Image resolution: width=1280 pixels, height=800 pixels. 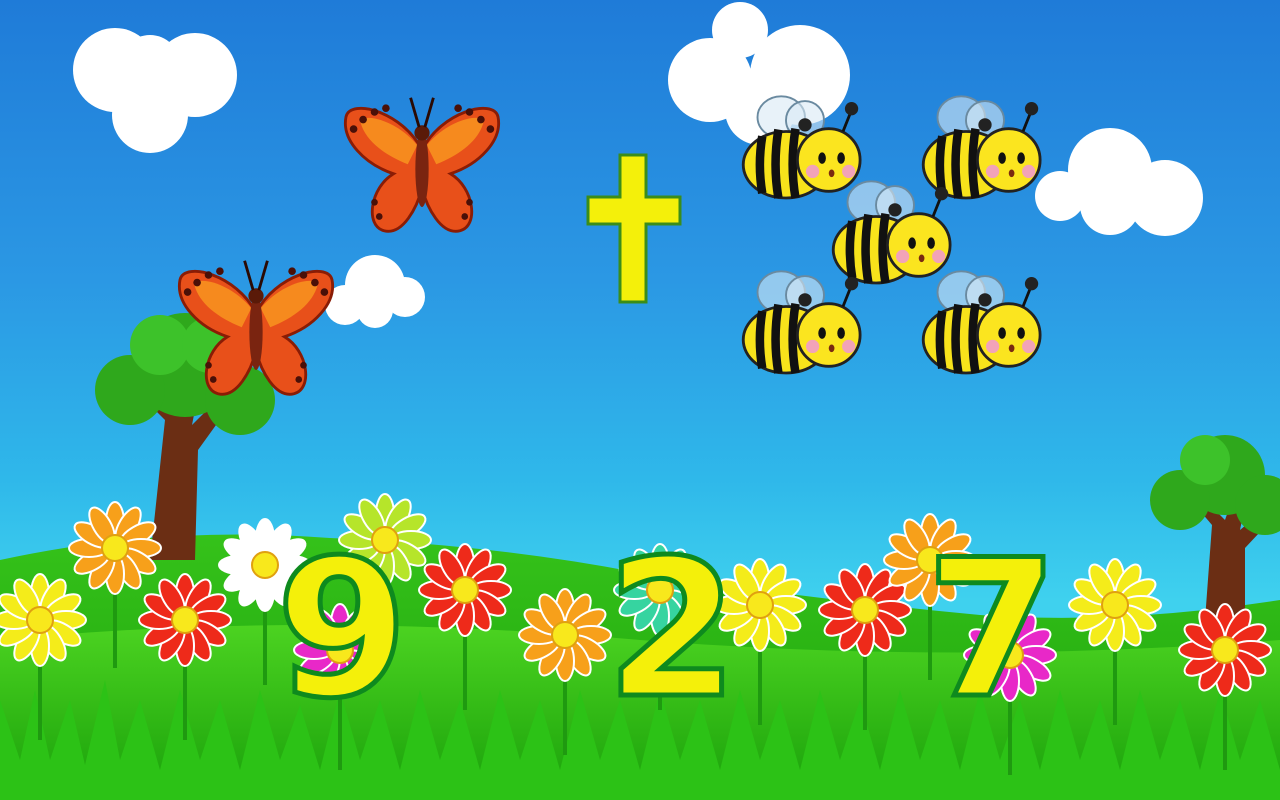 What do you see at coordinates (634, 228) in the screenshot?
I see `plus-icon` at bounding box center [634, 228].